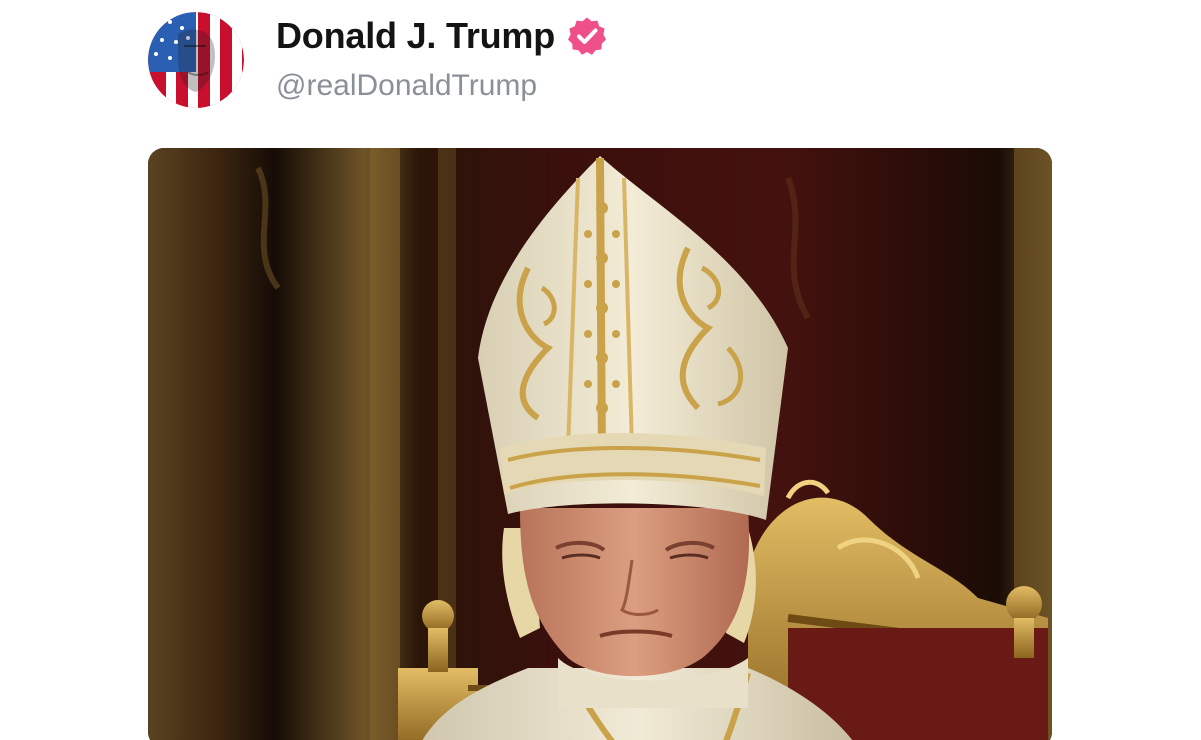  What do you see at coordinates (587, 36) in the screenshot?
I see `verified-badge-icon` at bounding box center [587, 36].